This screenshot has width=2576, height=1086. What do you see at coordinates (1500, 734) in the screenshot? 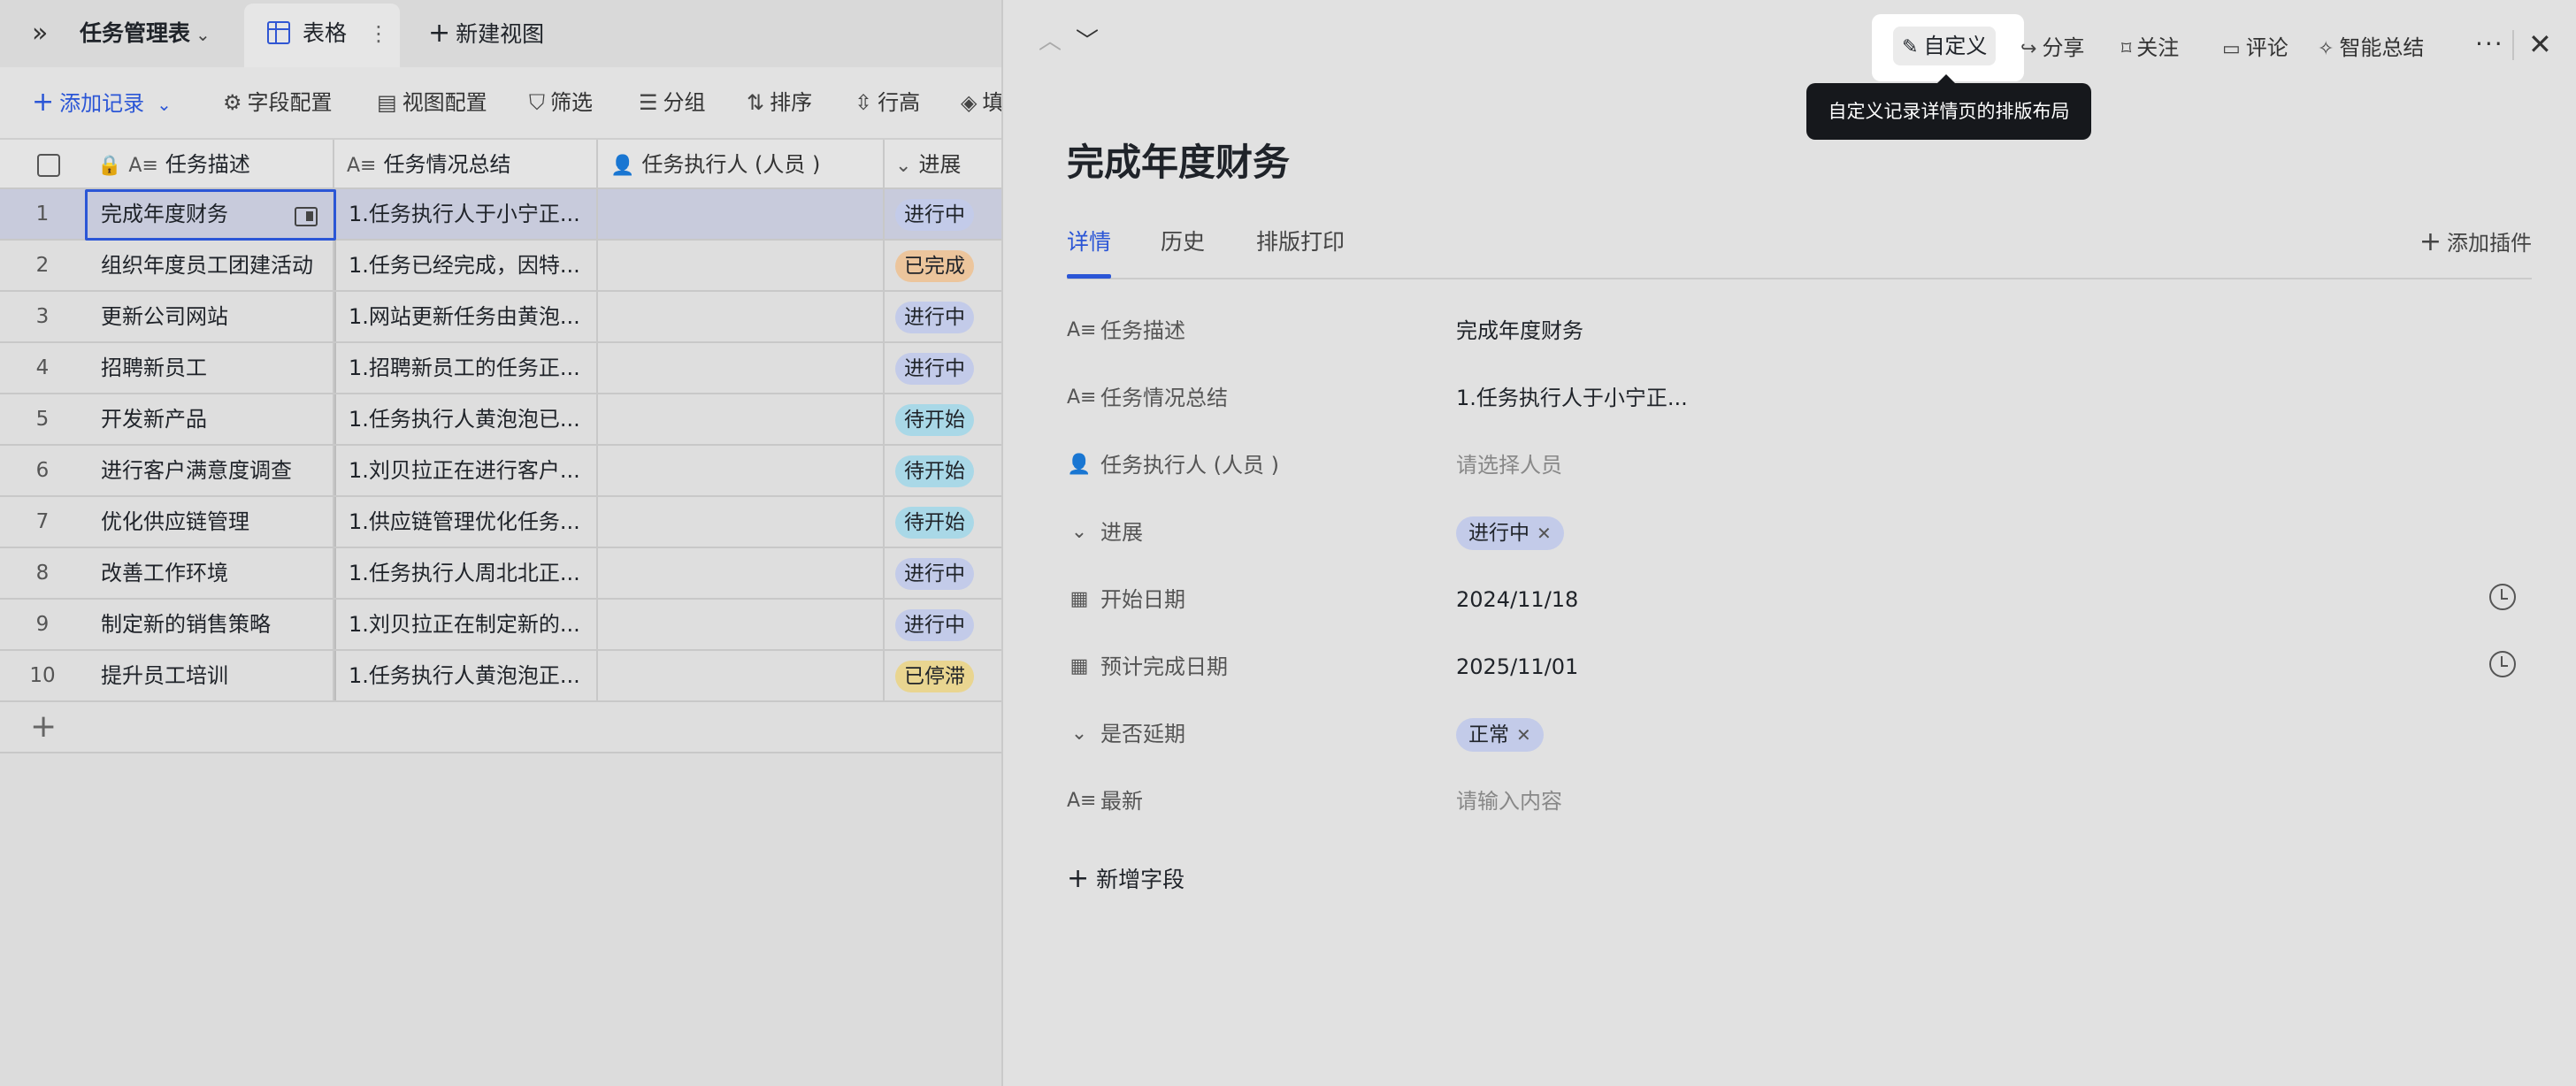
I see `delayed-select: 正常 ✕` at bounding box center [1500, 734].